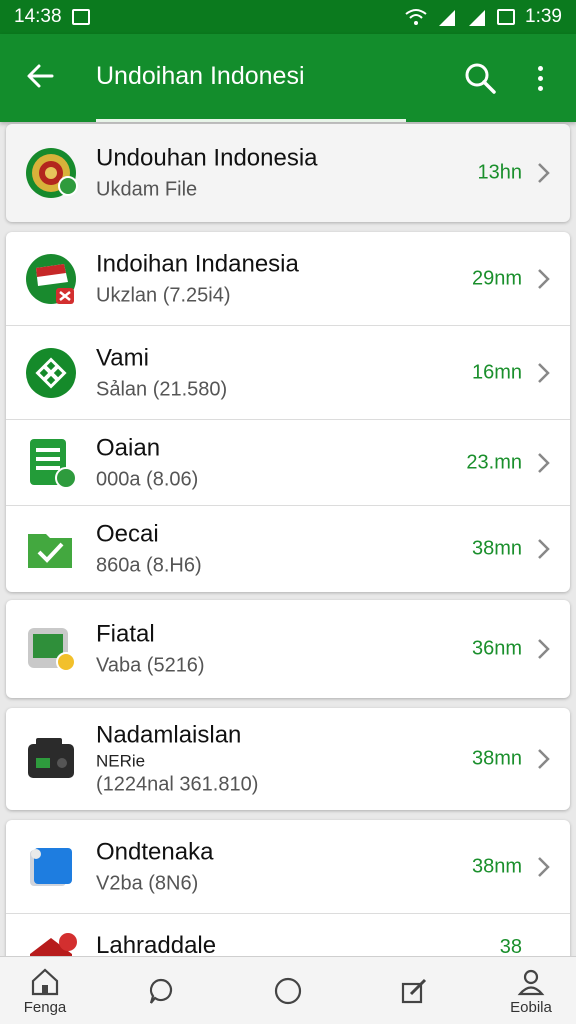 Image resolution: width=576 pixels, height=1024 pixels. Describe the element at coordinates (531, 982) in the screenshot. I see `profile-icon` at that location.